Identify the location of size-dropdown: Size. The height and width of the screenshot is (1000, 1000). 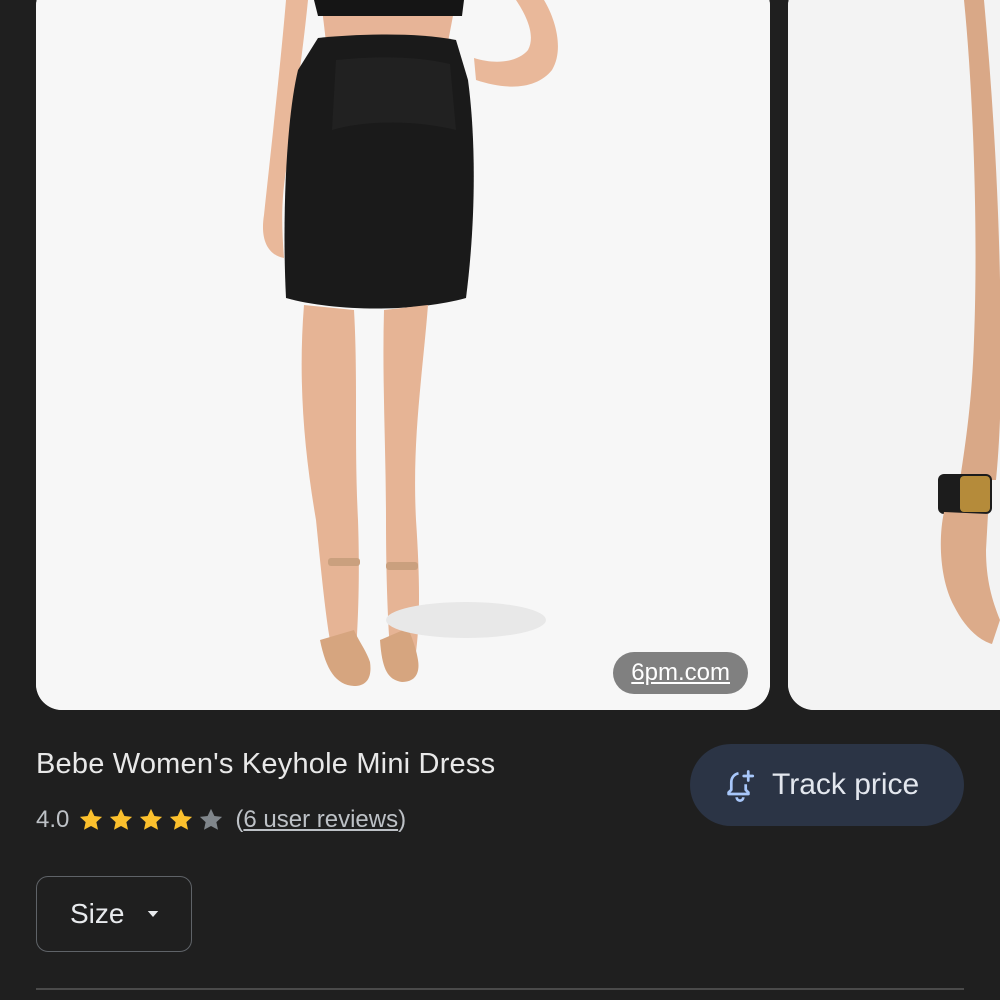
(114, 914).